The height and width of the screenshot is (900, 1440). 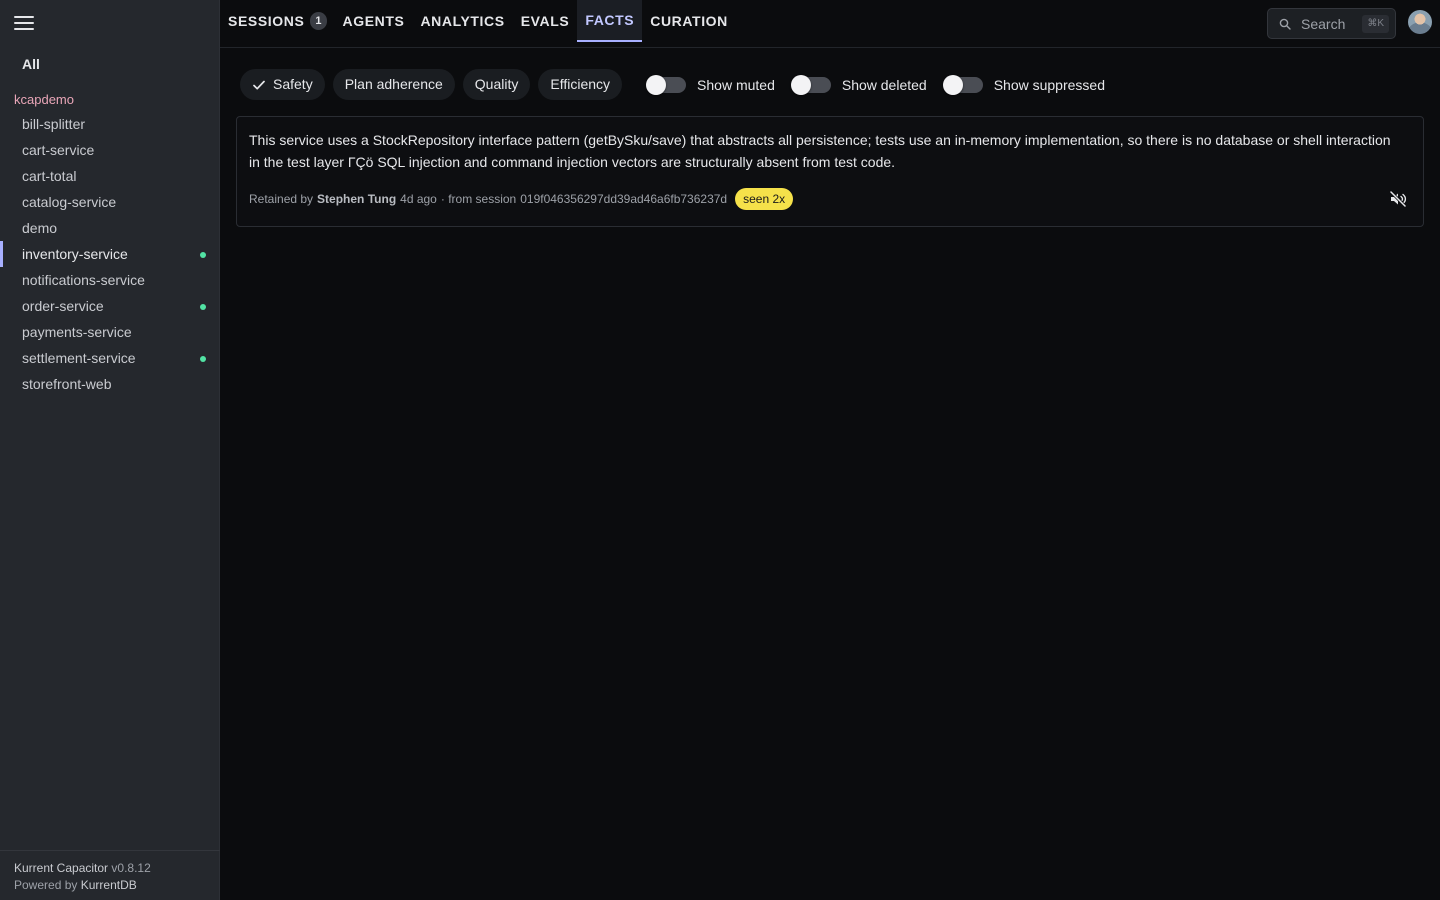 I want to click on search-placeholder: Search, so click(x=1323, y=24).